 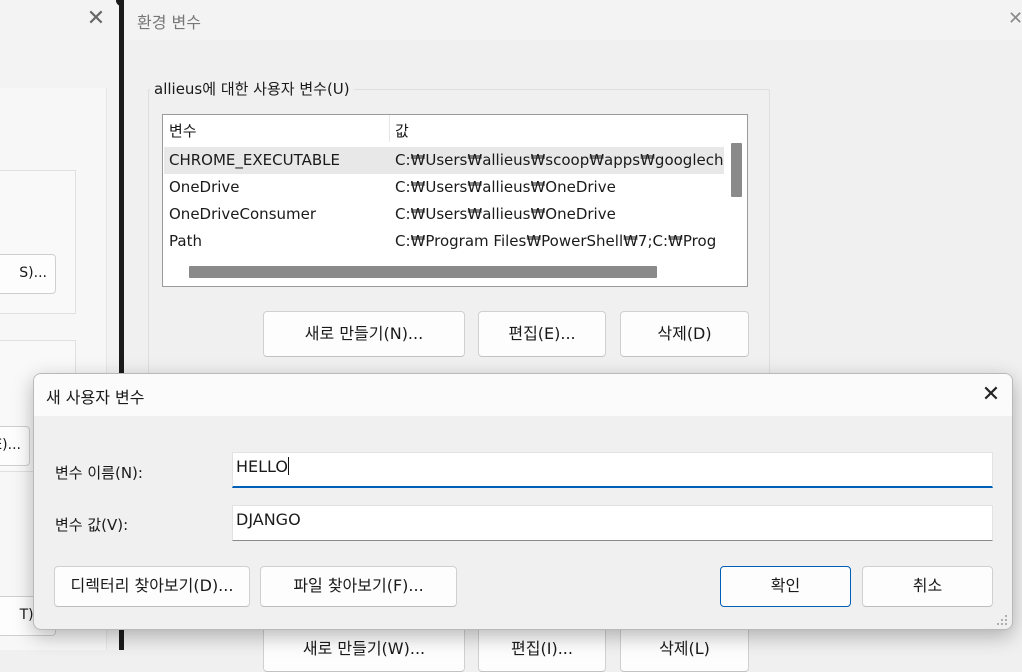 I want to click on variable-value-label: 변수 값(V):, so click(x=92, y=525).